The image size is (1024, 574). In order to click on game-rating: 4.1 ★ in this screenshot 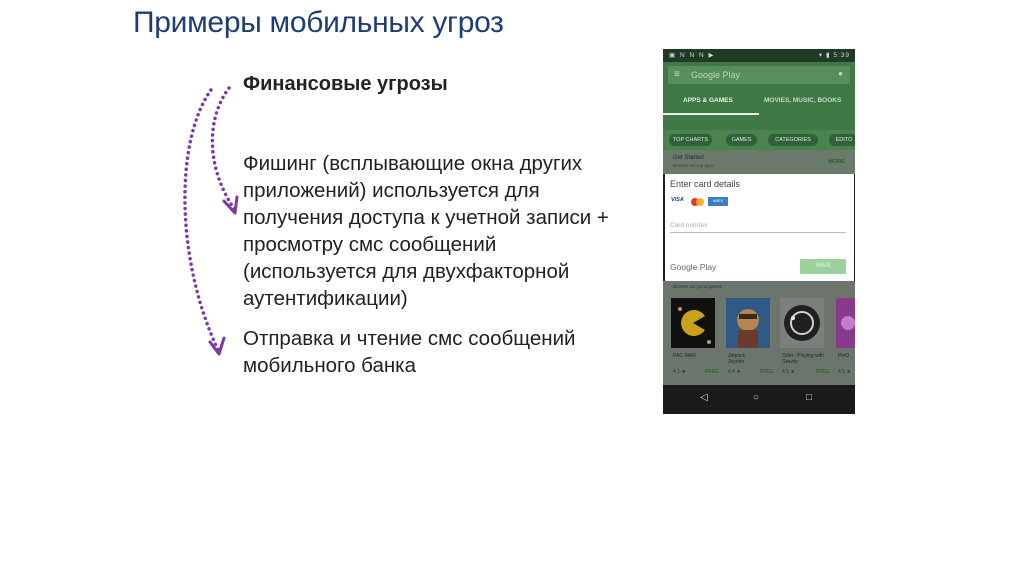, I will do `click(679, 372)`.